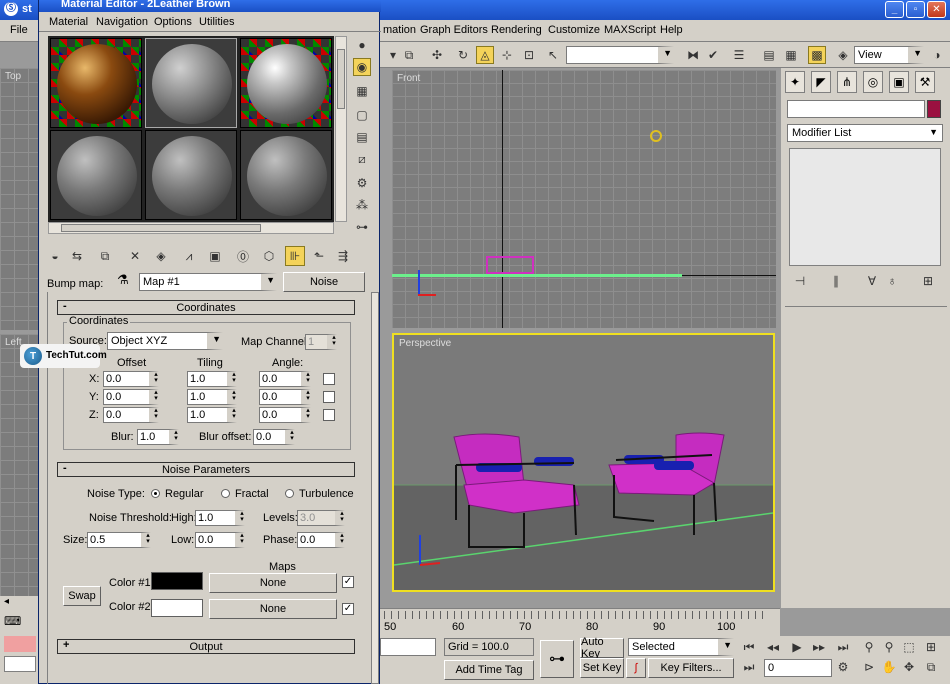 The width and height of the screenshot is (950, 684). Describe the element at coordinates (362, 227) in the screenshot. I see `material-map-navigator-icon: ⊶` at that location.